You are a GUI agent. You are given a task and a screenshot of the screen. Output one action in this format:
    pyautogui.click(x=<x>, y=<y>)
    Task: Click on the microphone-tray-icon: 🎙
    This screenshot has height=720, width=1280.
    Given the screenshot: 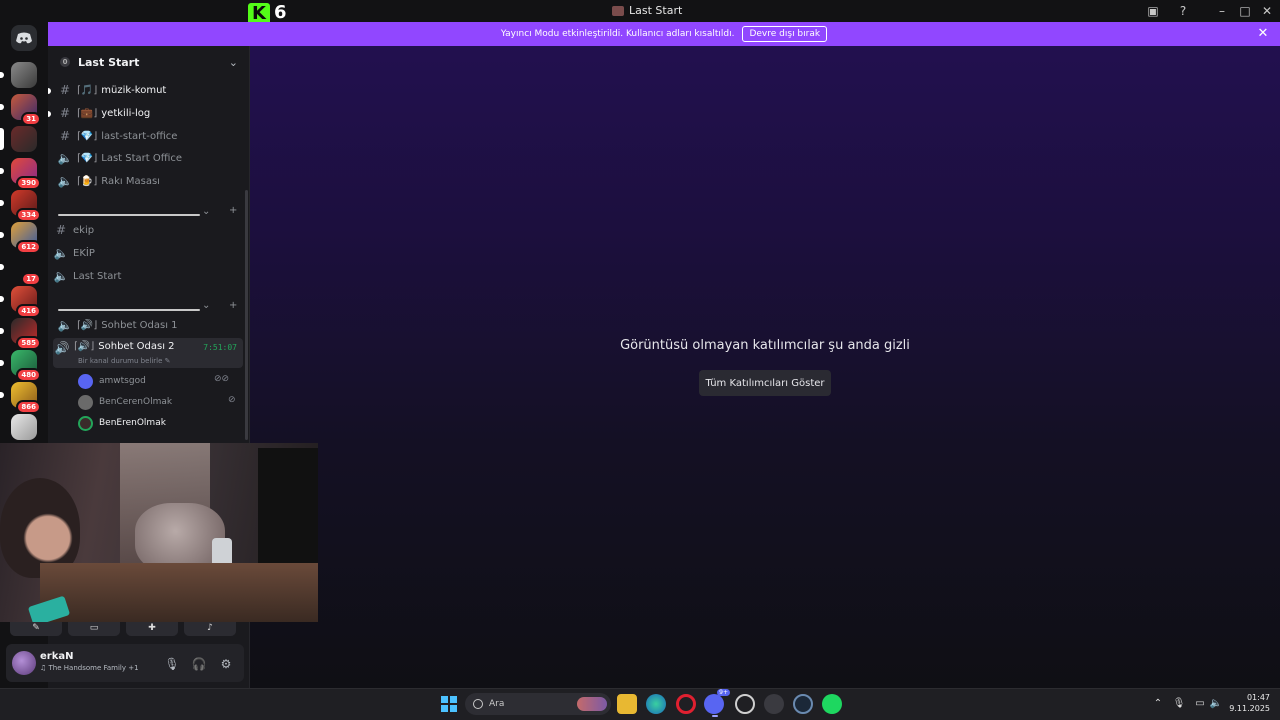 What is the action you would take?
    pyautogui.click(x=1179, y=704)
    